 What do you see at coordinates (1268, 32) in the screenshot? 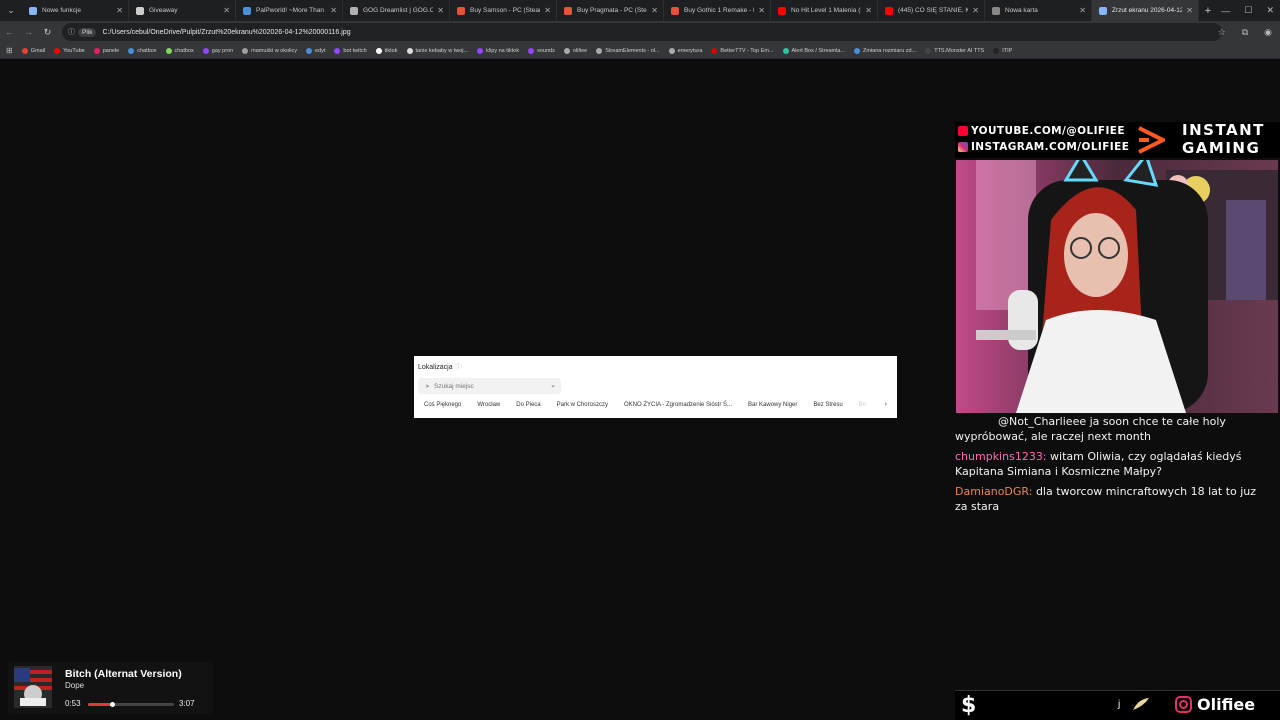
I see `profile-icon: ◉` at bounding box center [1268, 32].